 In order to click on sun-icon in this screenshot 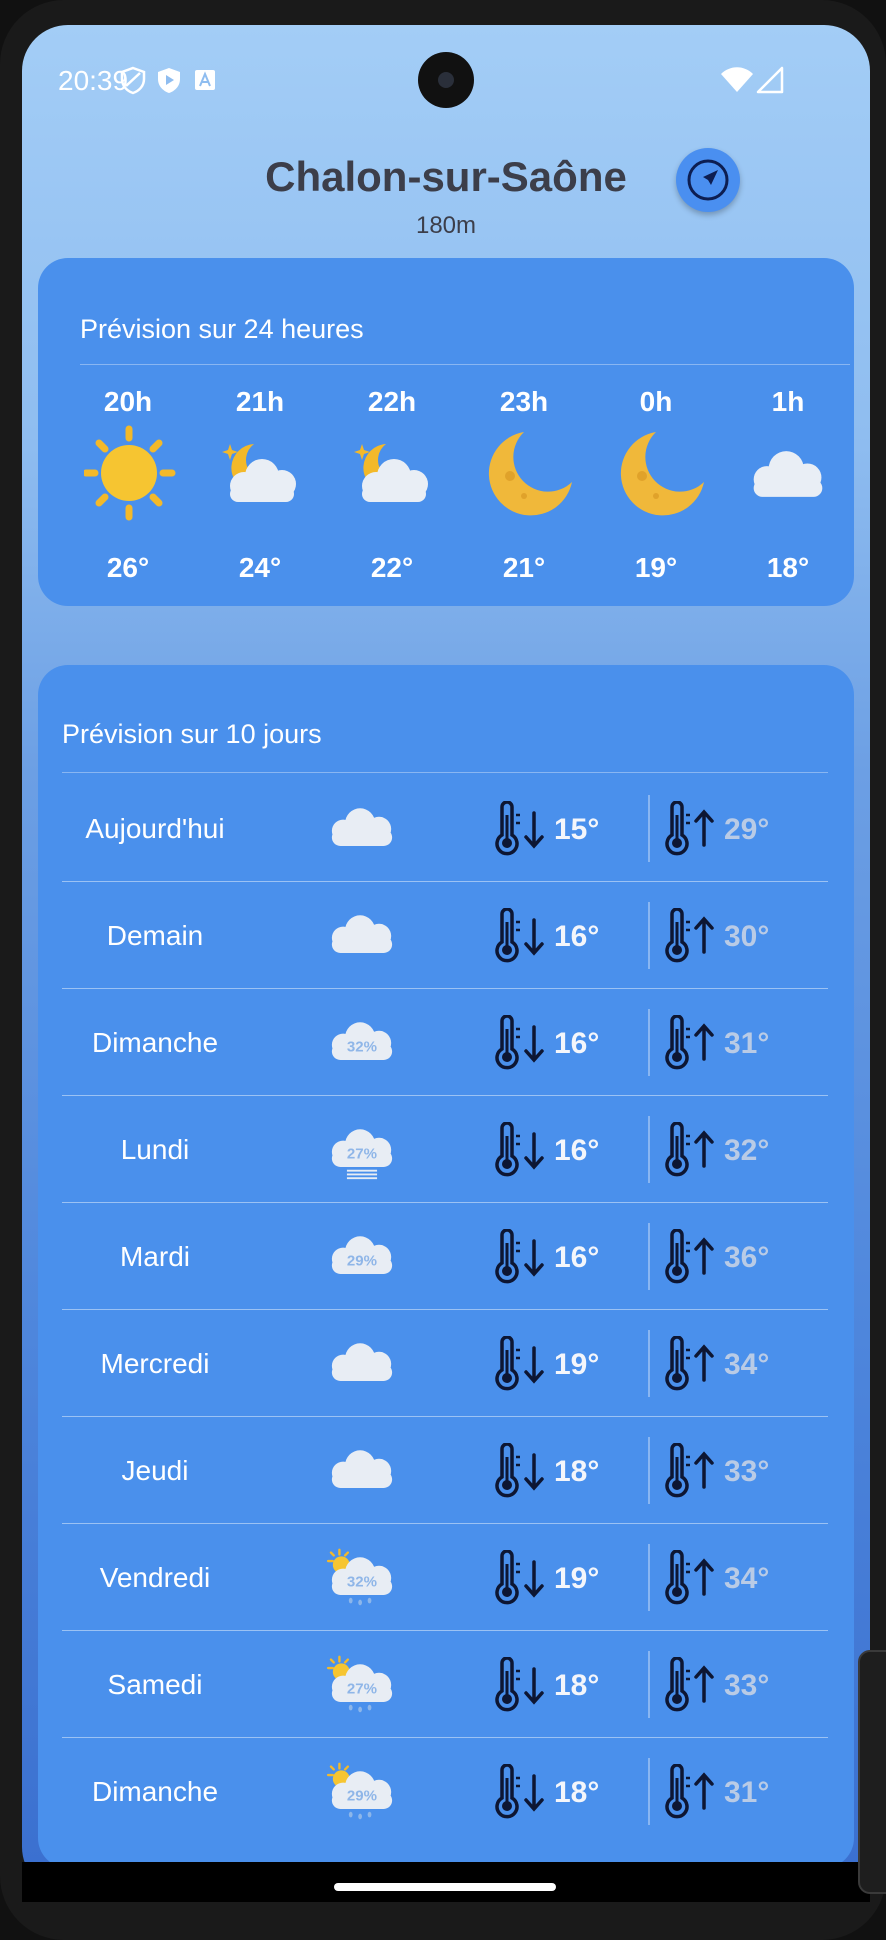, I will do `click(130, 473)`.